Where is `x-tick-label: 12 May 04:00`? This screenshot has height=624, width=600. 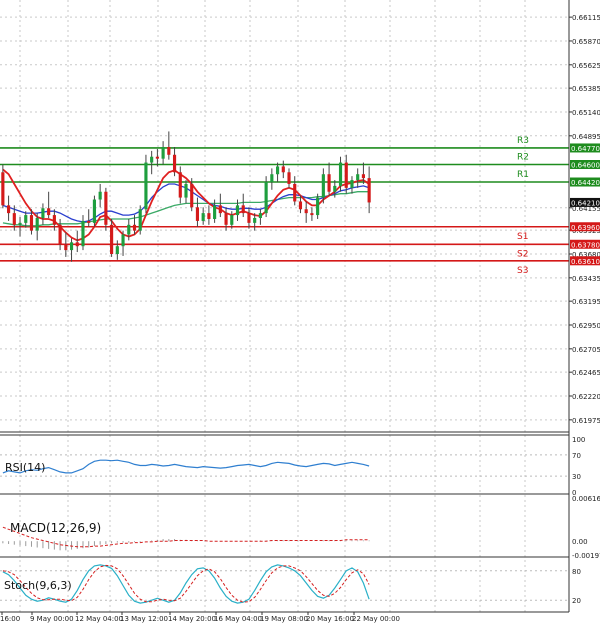
x-tick-label: 12 May 04:00 is located at coordinates (99, 619).